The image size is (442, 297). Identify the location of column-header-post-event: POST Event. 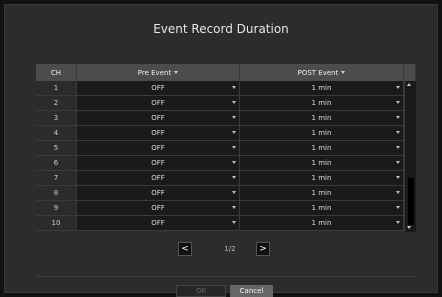
(322, 72).